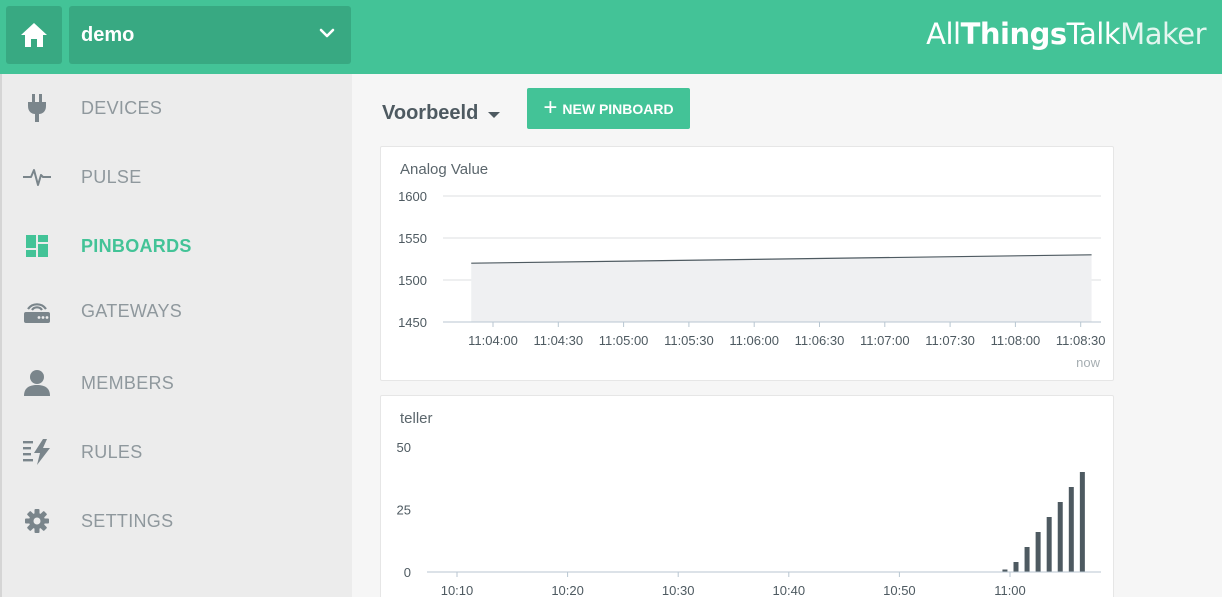 This screenshot has width=1222, height=597. What do you see at coordinates (412, 322) in the screenshot?
I see `y-tick-label: 1450` at bounding box center [412, 322].